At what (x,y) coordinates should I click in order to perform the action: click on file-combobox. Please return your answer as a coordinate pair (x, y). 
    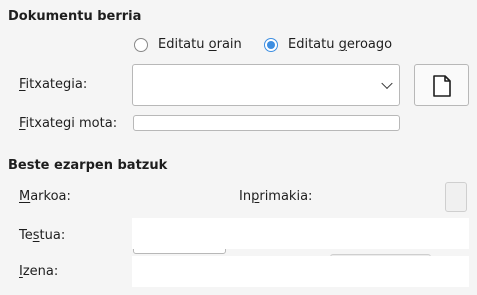
    Looking at the image, I should click on (266, 85).